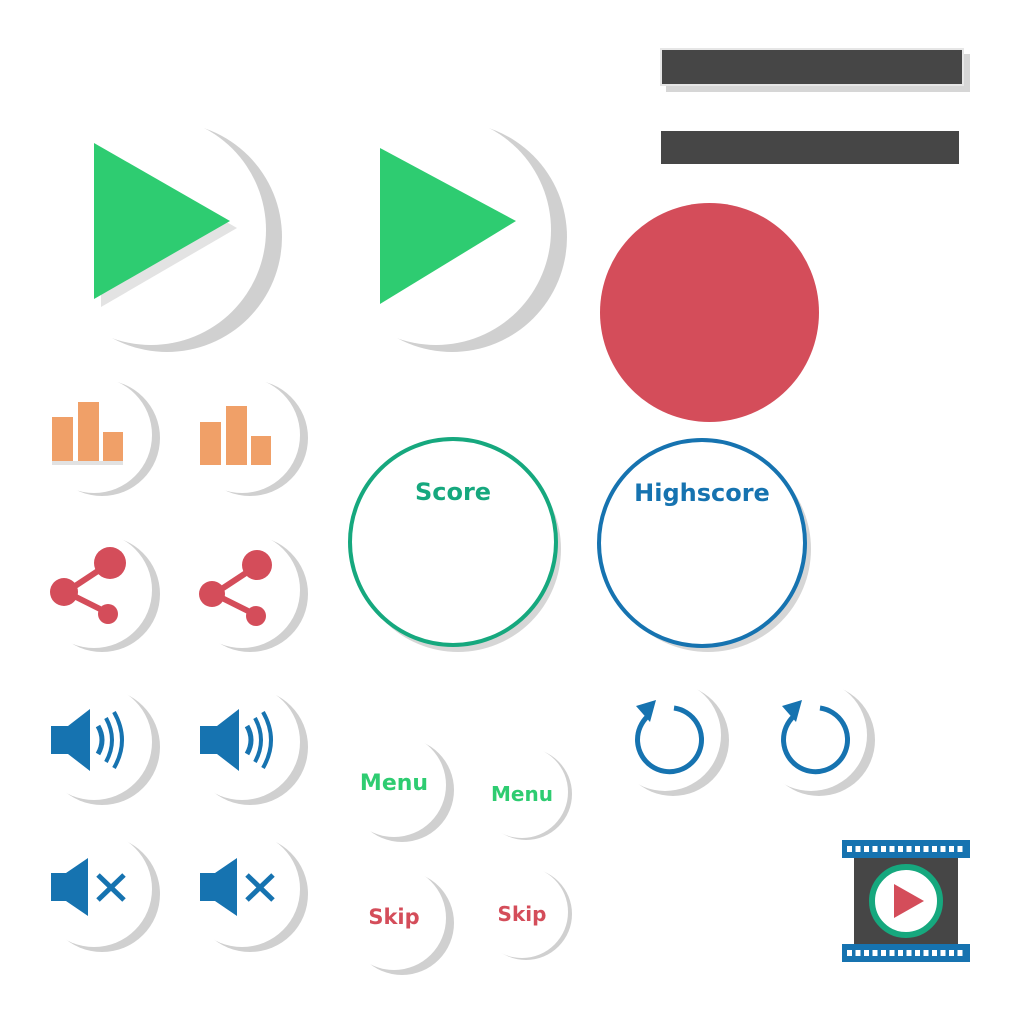 This screenshot has height=1024, width=1024. I want to click on play-button-large-alt, so click(448, 237).